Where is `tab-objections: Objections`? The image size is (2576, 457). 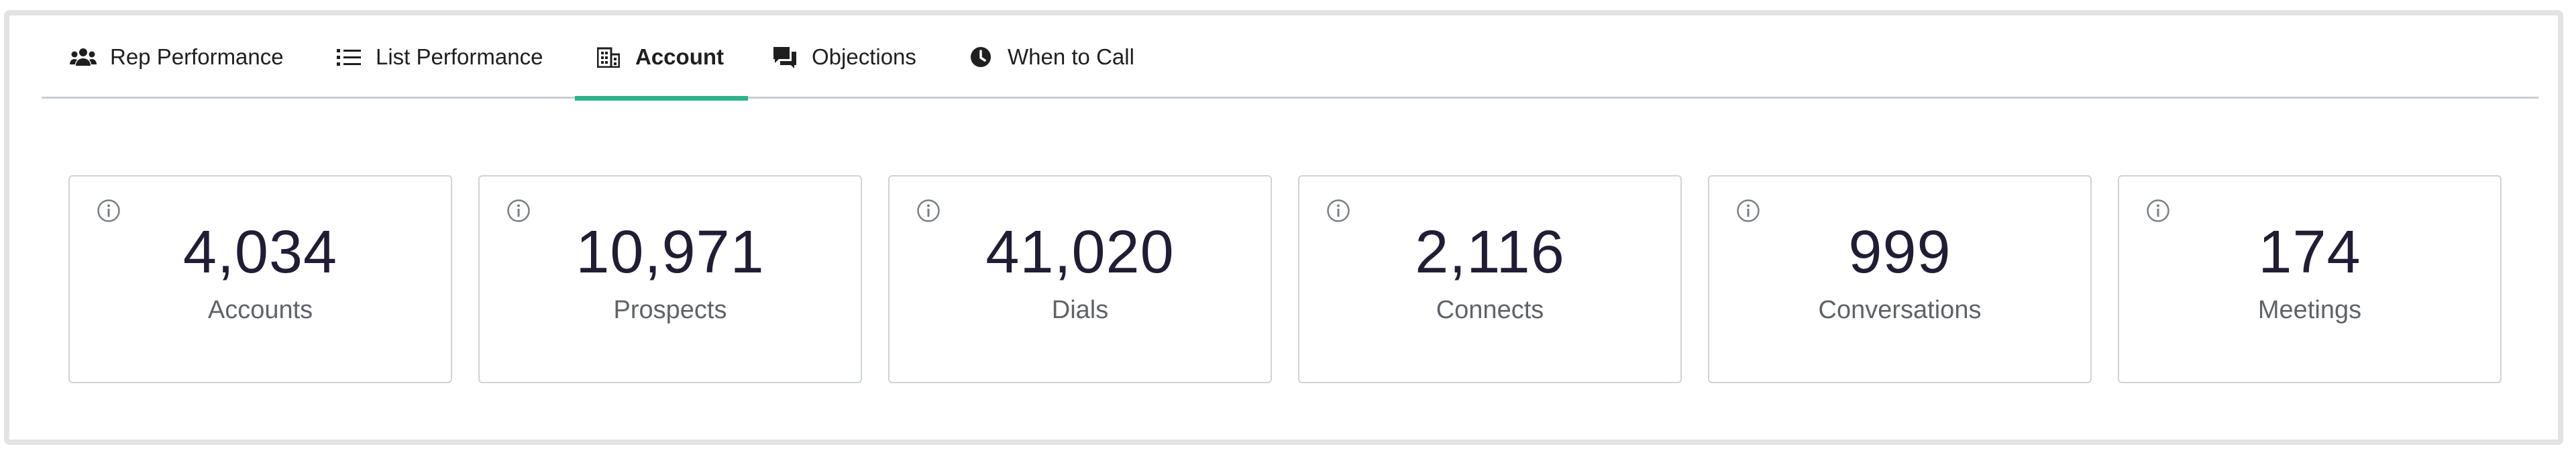 tab-objections: Objections is located at coordinates (843, 57).